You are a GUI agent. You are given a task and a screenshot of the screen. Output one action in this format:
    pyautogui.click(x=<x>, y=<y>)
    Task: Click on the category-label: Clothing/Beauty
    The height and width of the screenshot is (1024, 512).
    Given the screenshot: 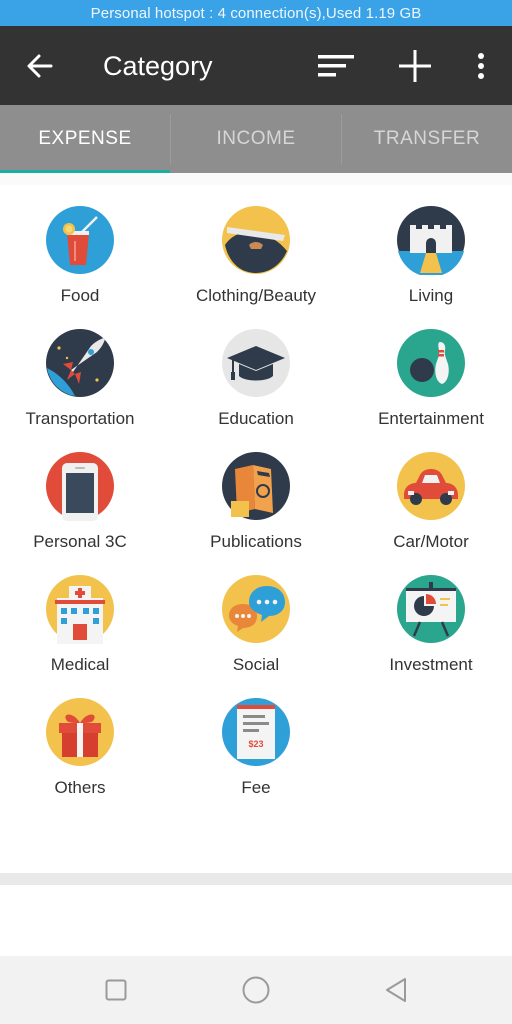 What is the action you would take?
    pyautogui.click(x=256, y=295)
    